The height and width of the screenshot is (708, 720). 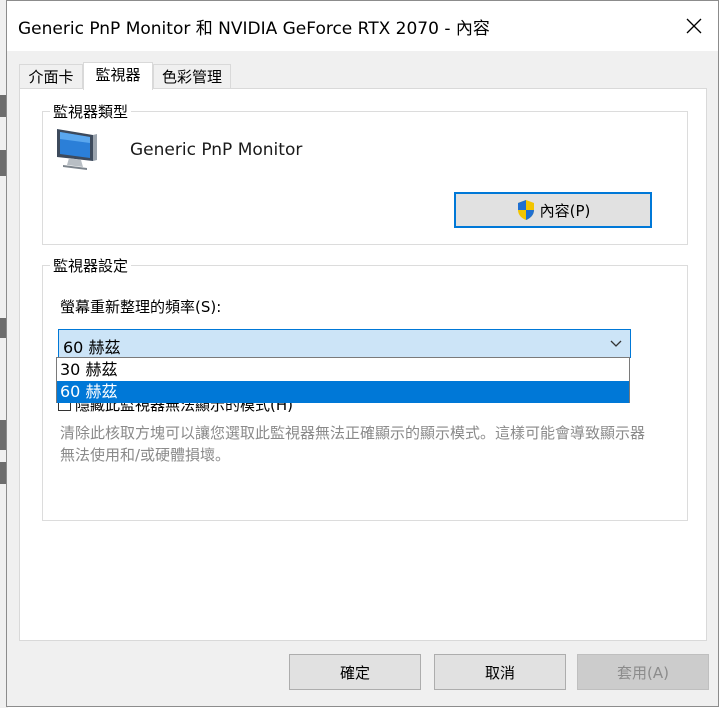 What do you see at coordinates (500, 672) in the screenshot?
I see `cancel-button: 取消` at bounding box center [500, 672].